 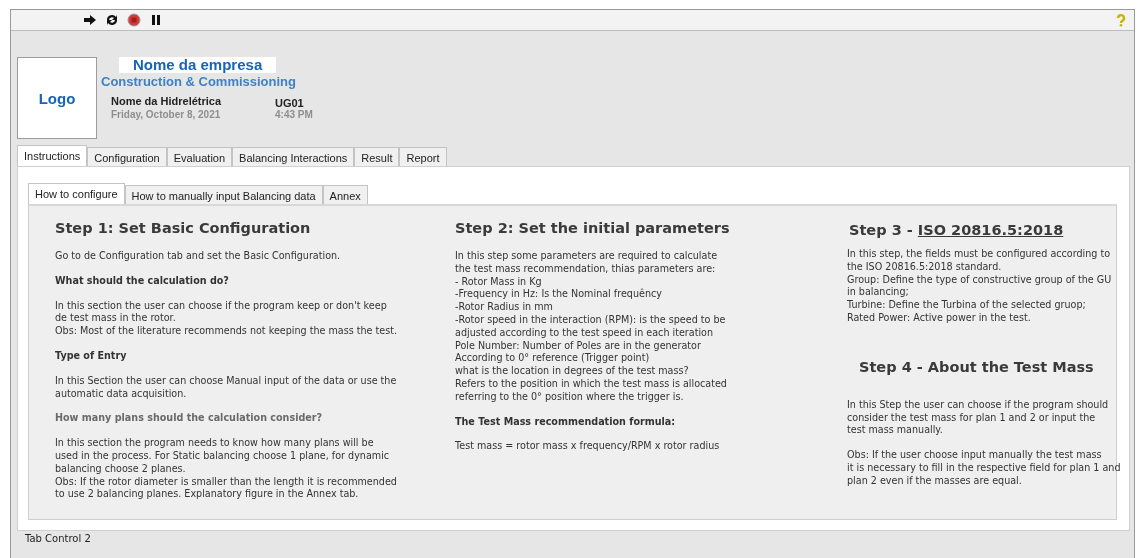 What do you see at coordinates (377, 156) in the screenshot?
I see `main-tab: Result` at bounding box center [377, 156].